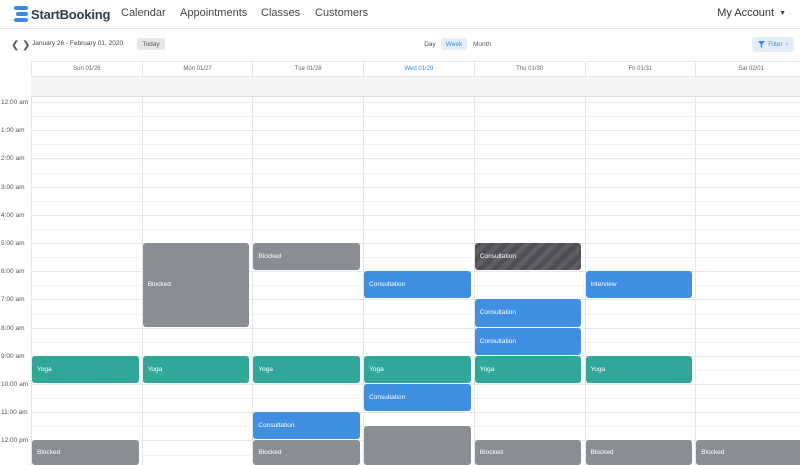  Describe the element at coordinates (197, 68) in the screenshot. I see `day-header-1: Mon 01/27` at that location.